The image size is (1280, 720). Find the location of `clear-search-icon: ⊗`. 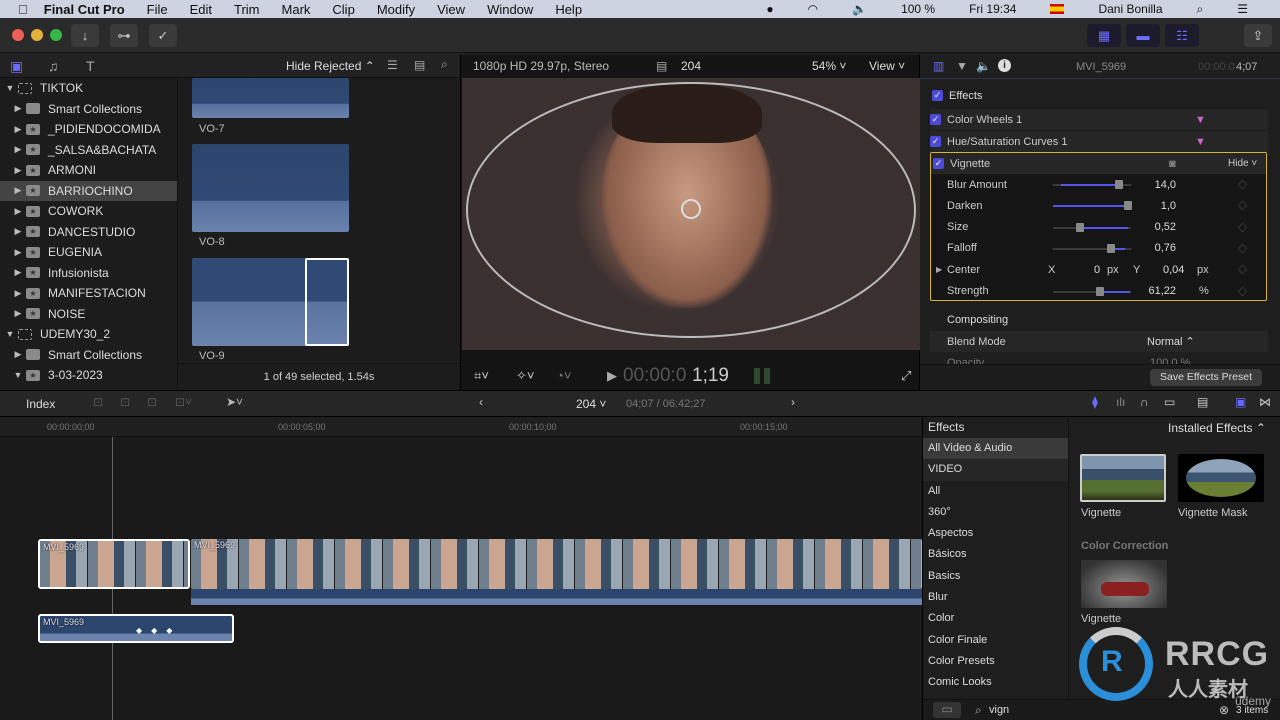

clear-search-icon: ⊗ is located at coordinates (1224, 710).